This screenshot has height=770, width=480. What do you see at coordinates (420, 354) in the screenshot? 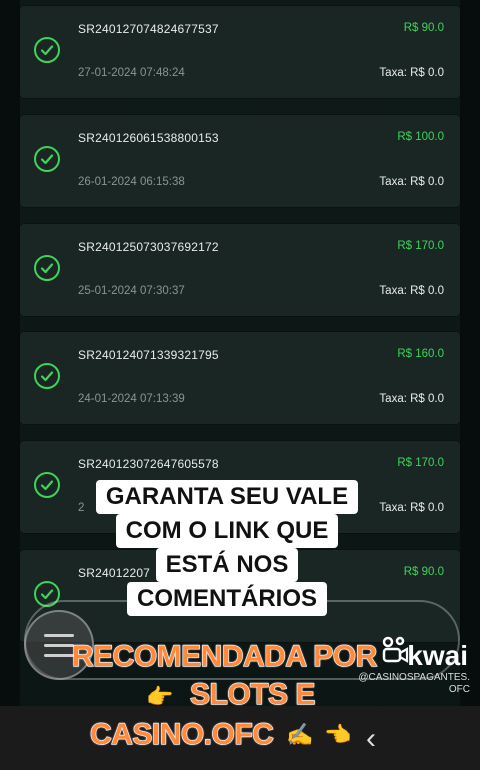
I see `transaction-amount: R$ 160.0` at bounding box center [420, 354].